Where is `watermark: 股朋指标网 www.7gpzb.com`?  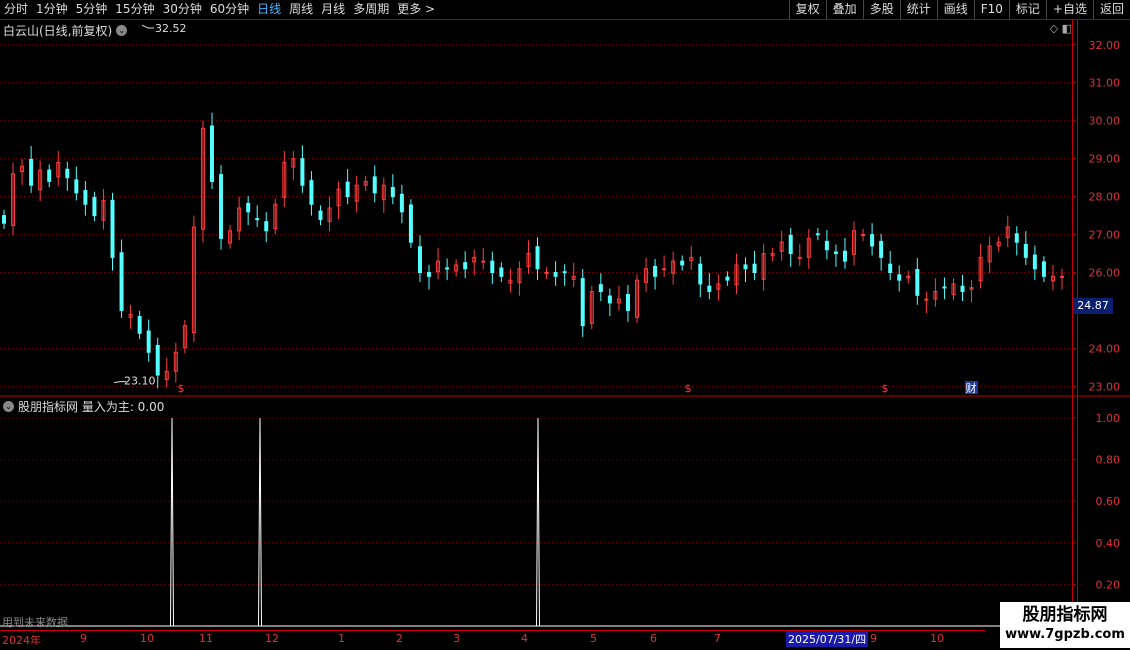
watermark: 股朋指标网 www.7gpzb.com is located at coordinates (1065, 625).